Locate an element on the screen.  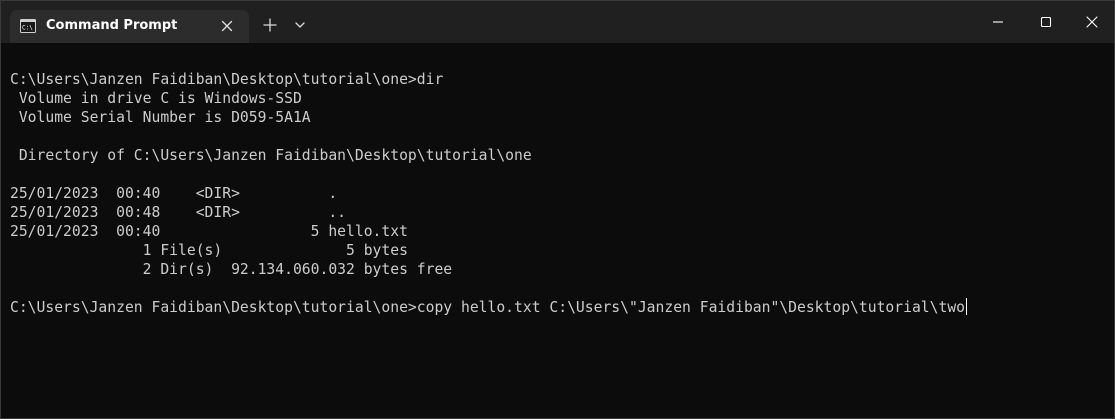
command-prompt-icon: C:\ is located at coordinates (28, 26).